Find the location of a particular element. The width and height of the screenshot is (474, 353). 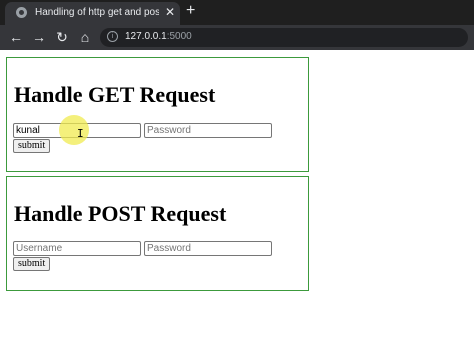

browser-toolbar: ← → ↻ ⌂ i 127.0.0.1:5000 is located at coordinates (237, 37).